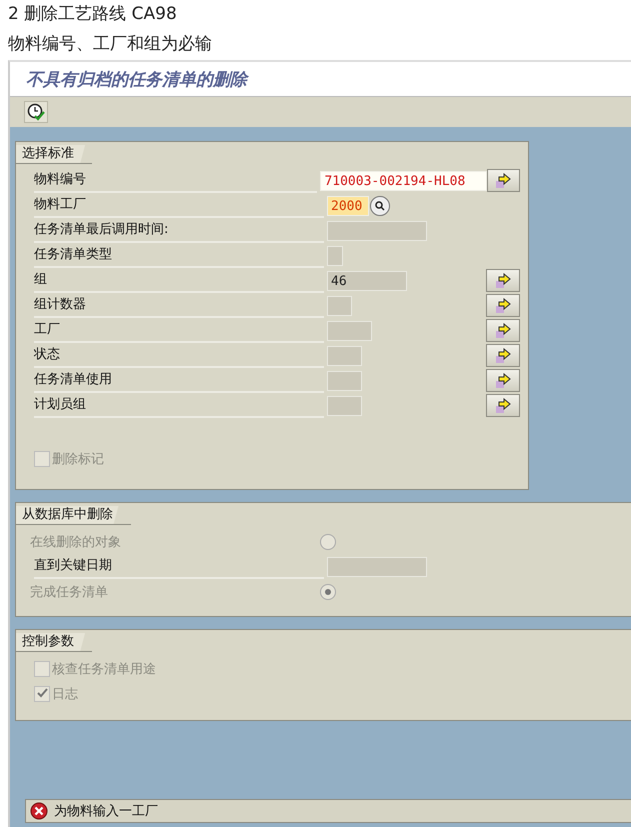 Image resolution: width=631 pixels, height=827 pixels. What do you see at coordinates (65, 694) in the screenshot?
I see `checkbox-label: 日志` at bounding box center [65, 694].